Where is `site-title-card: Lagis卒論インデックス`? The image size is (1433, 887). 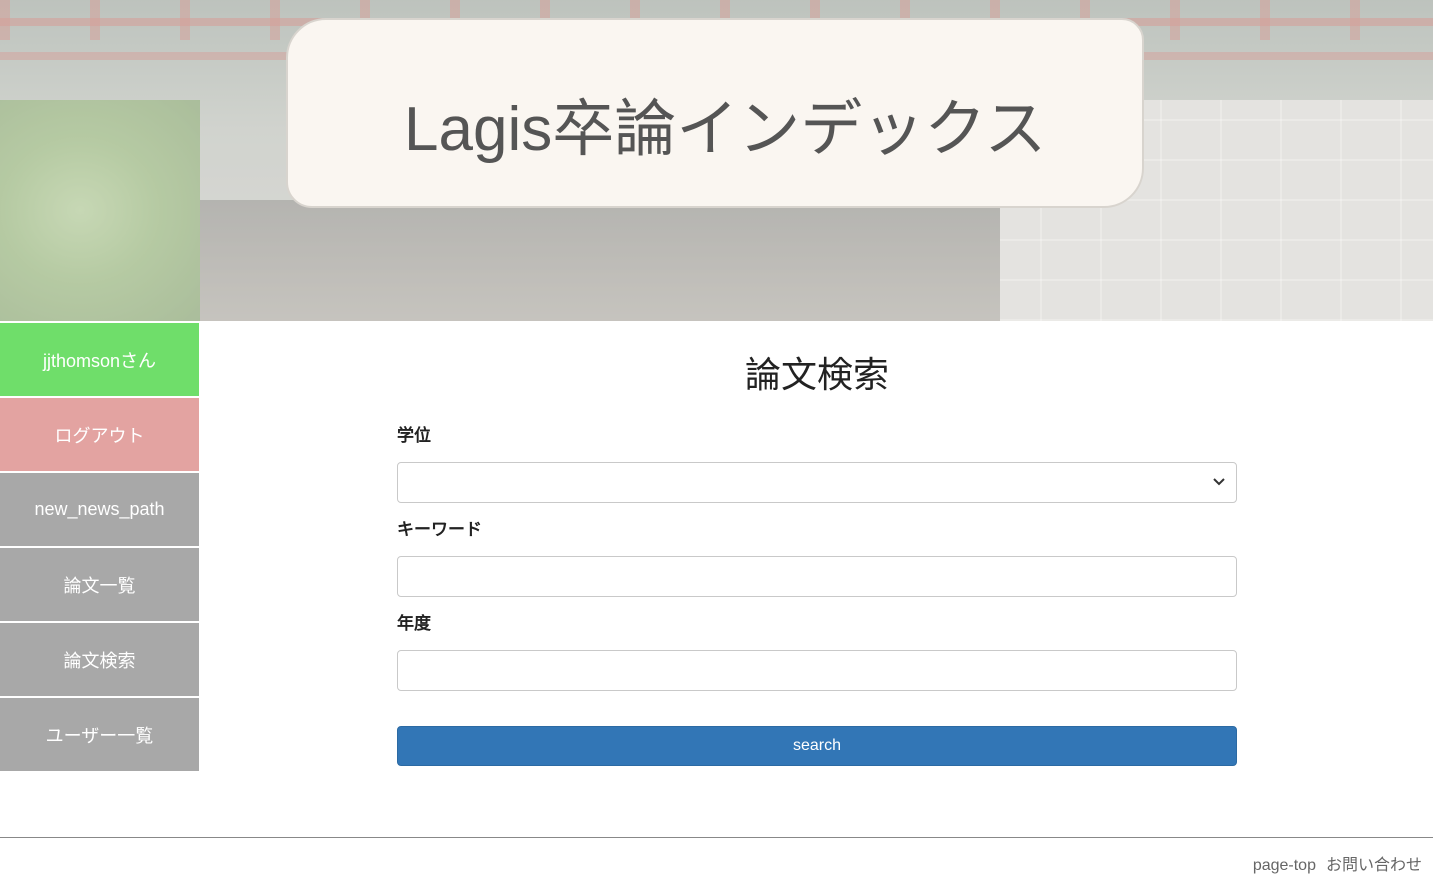
site-title-card: Lagis卒論インデックス is located at coordinates (715, 113).